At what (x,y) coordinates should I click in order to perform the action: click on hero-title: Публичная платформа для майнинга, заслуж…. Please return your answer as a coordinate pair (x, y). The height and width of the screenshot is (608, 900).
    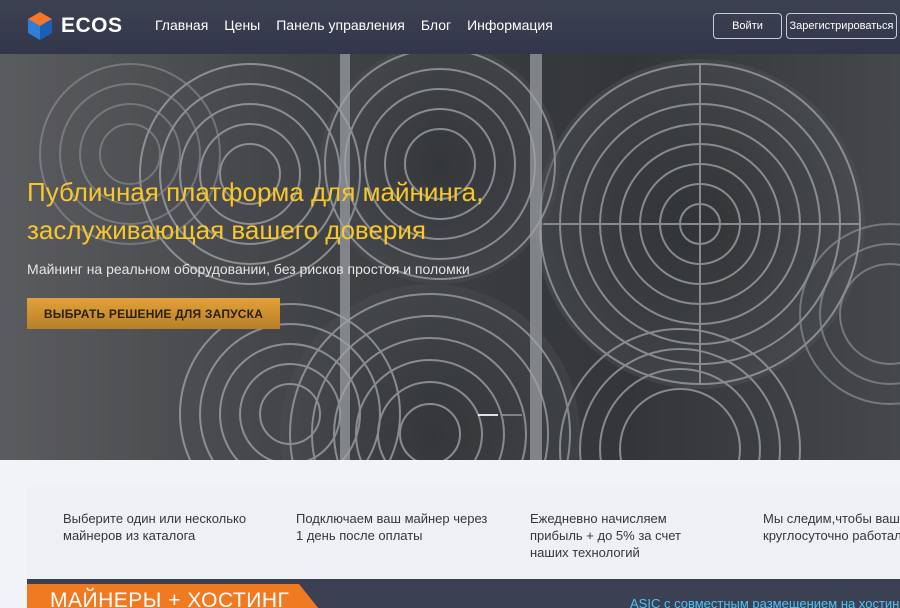
    Looking at the image, I should click on (255, 211).